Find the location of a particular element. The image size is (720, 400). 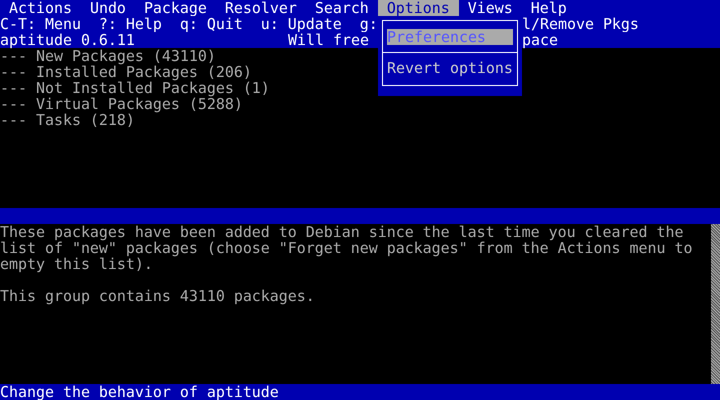

menu-item: Views is located at coordinates (490, 8).